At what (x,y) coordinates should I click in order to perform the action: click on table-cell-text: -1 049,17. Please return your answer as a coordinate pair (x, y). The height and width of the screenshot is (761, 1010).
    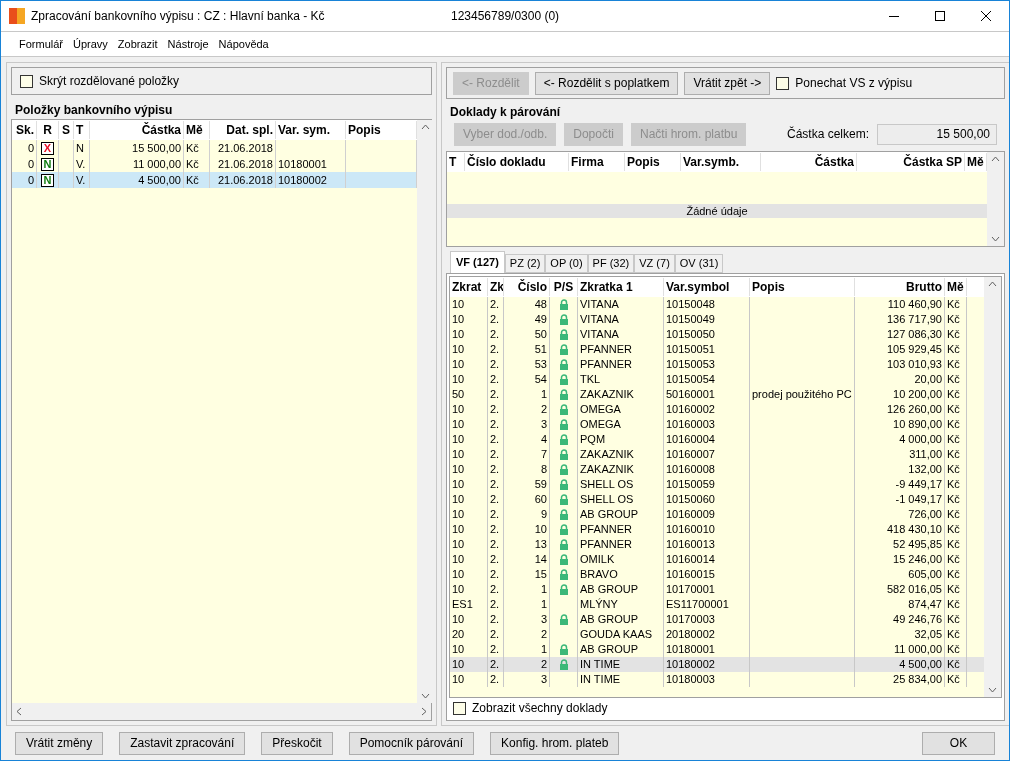
    Looking at the image, I should click on (918, 500).